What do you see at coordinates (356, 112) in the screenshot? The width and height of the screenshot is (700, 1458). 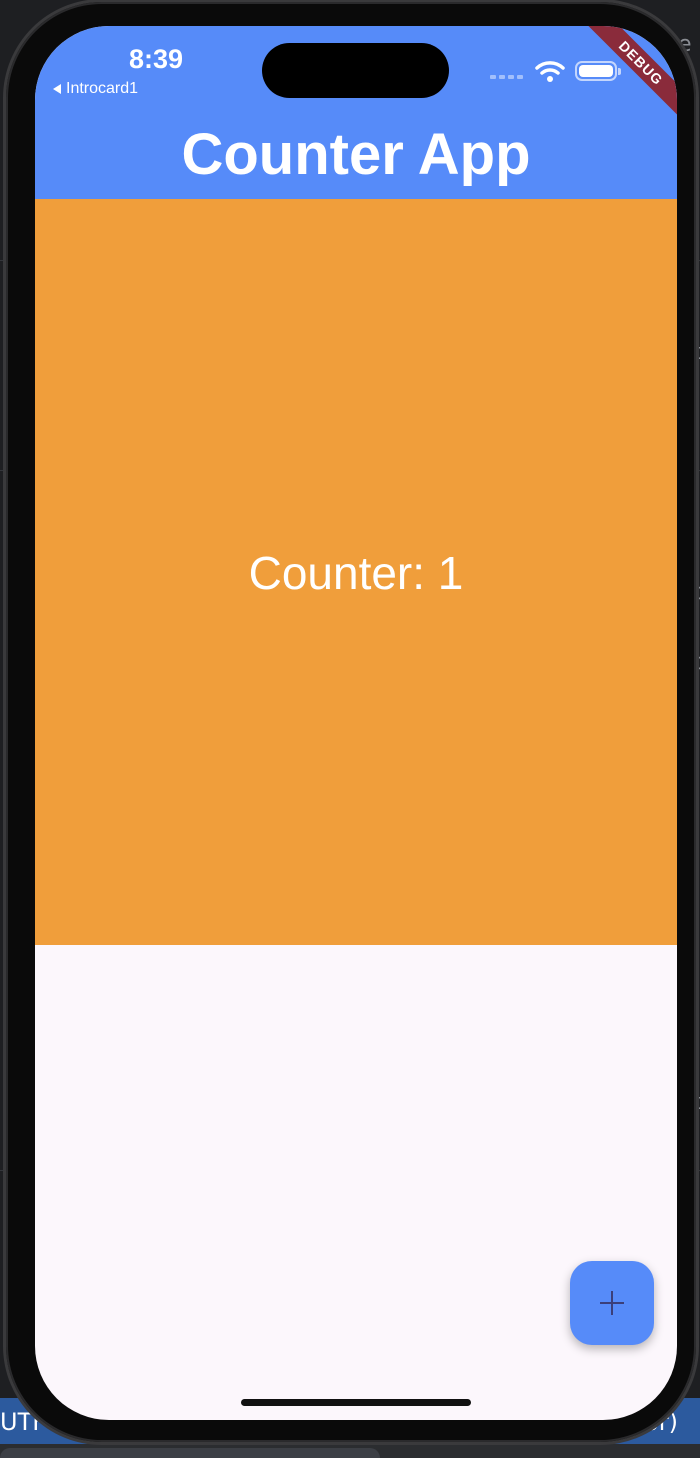 I see `app-bar: 8:39 Introcard1 DEBUG Counter App` at bounding box center [356, 112].